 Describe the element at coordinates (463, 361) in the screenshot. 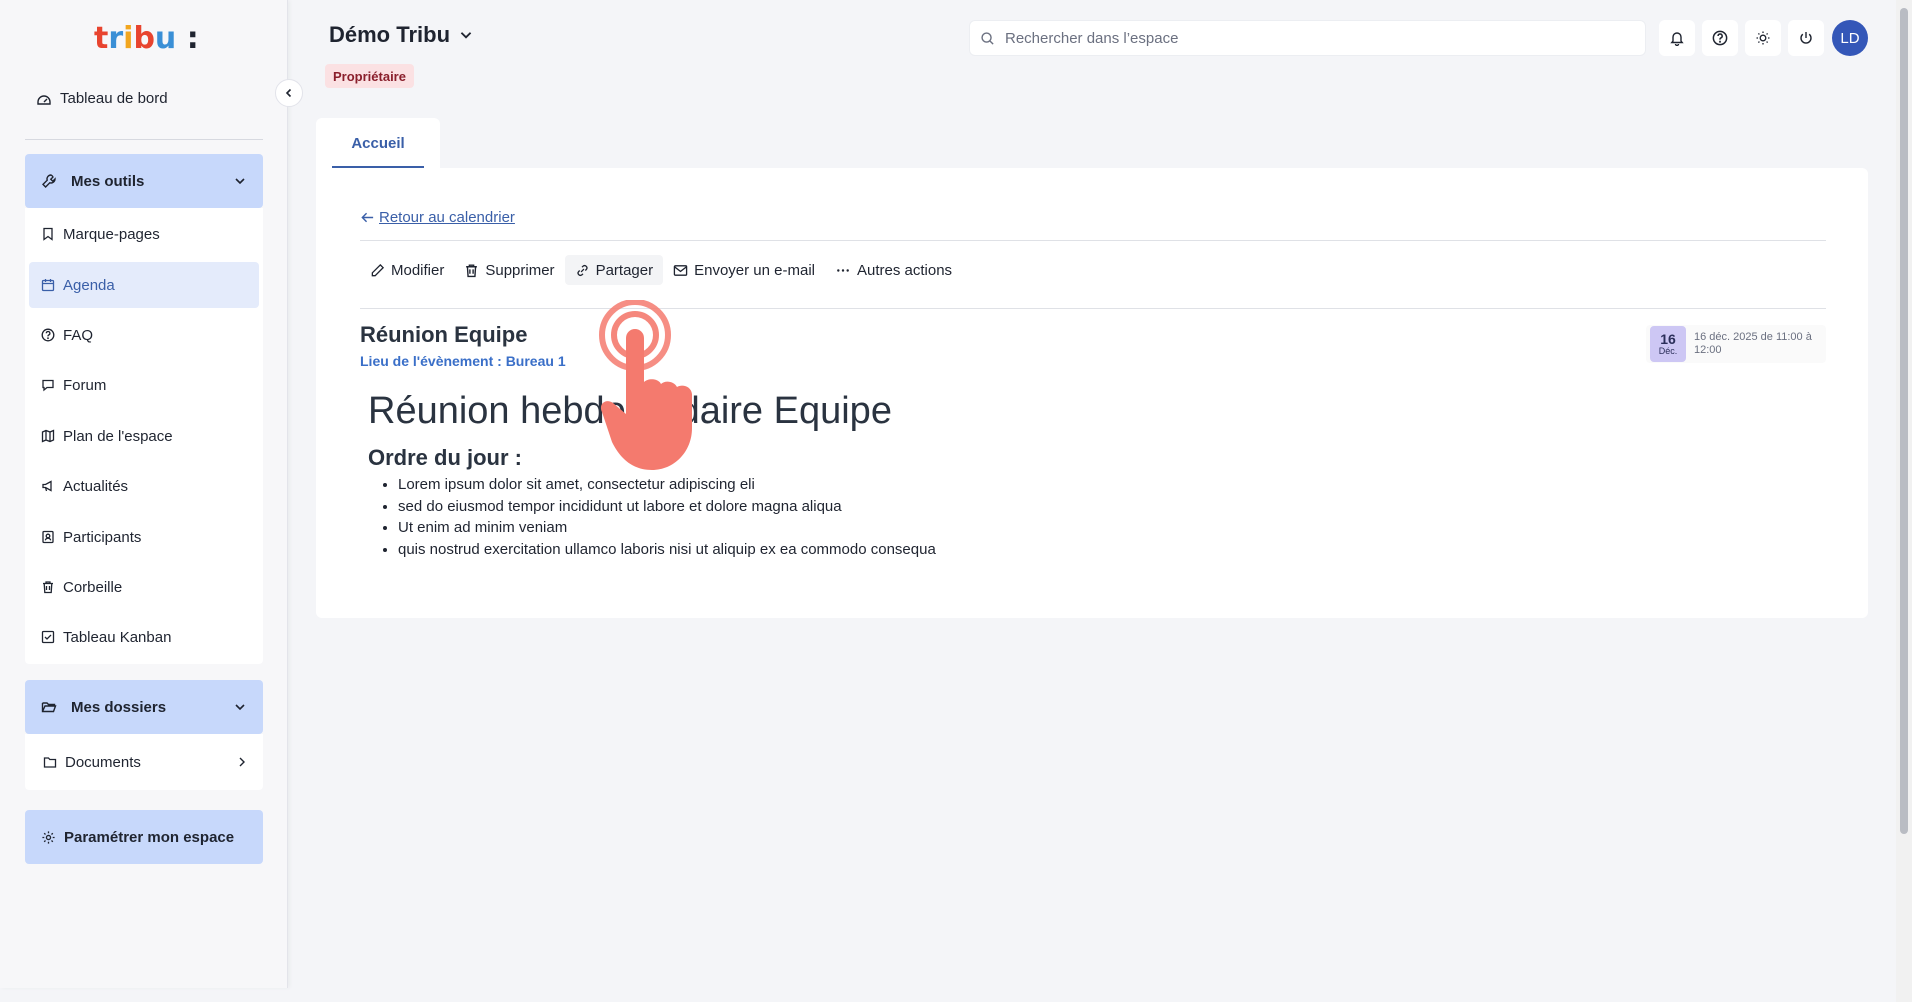

I see `event-location: Lieu de l'évènement : Bureau 1` at that location.